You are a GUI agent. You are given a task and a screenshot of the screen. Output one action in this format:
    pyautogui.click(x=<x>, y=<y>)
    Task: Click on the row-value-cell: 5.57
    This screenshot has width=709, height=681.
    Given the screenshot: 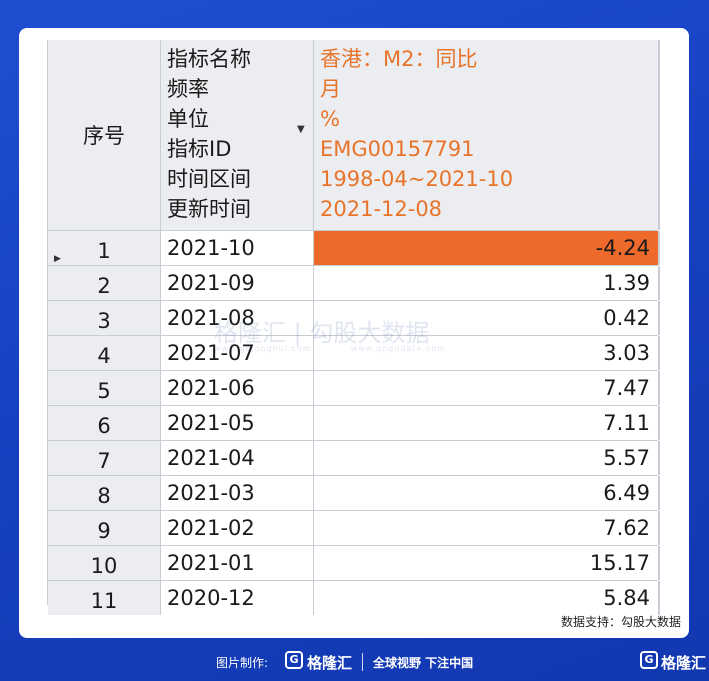 What is the action you would take?
    pyautogui.click(x=487, y=458)
    